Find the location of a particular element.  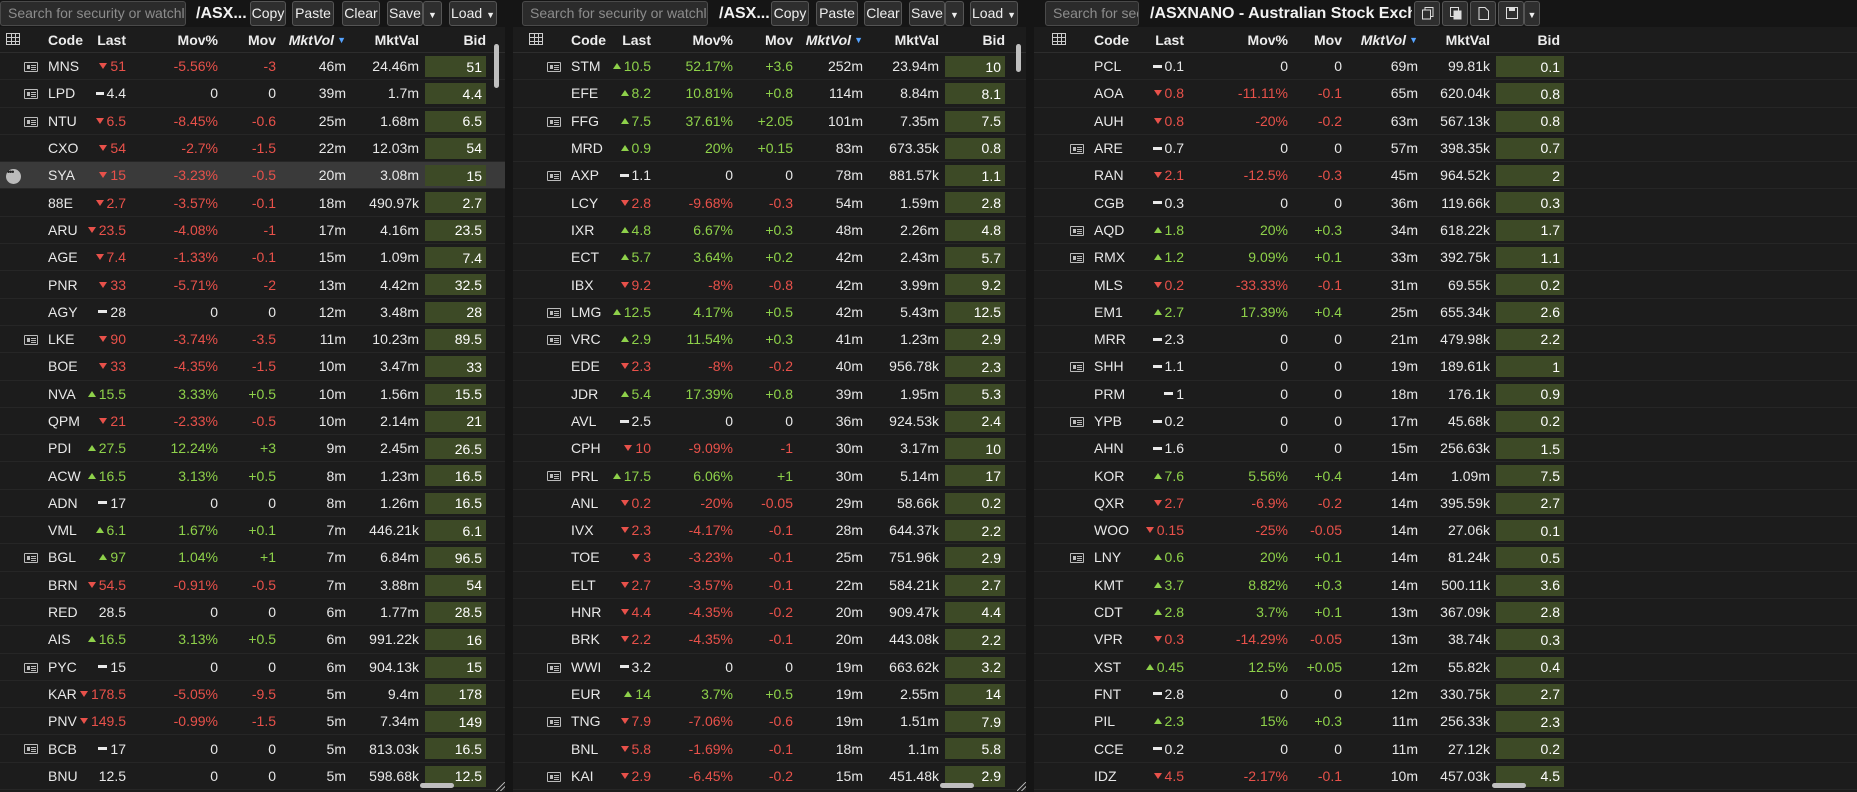

table-row: BNL 5.8 -1.69% -0.1 18m 1.1m 5.8 is located at coordinates (769, 749).